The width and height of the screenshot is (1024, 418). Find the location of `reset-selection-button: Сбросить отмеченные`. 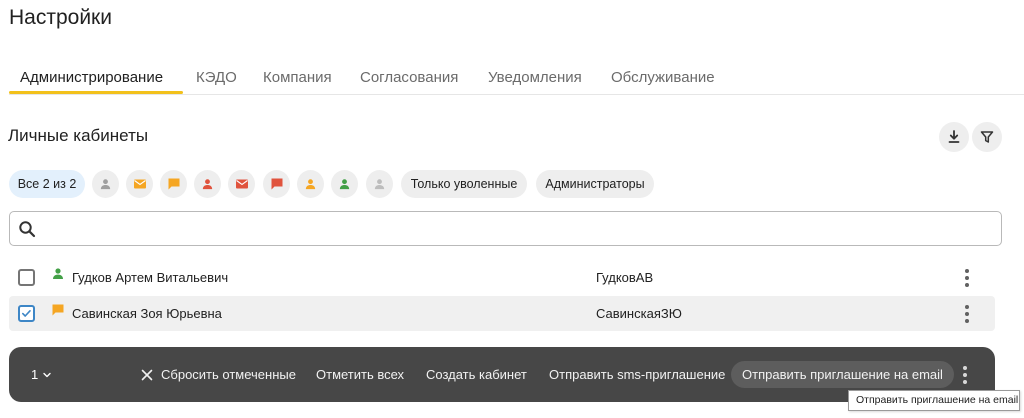

reset-selection-button: Сбросить отмеченные is located at coordinates (218, 374).